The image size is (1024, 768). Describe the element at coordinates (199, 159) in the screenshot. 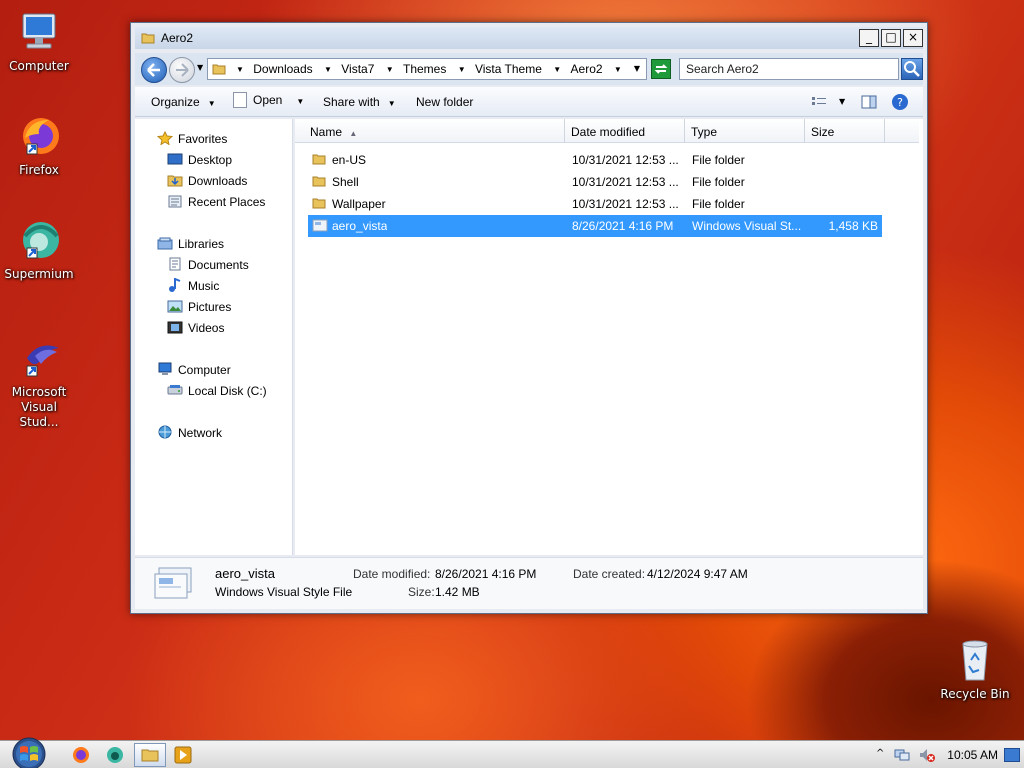

I see `nav-desktop: Desktop` at that location.